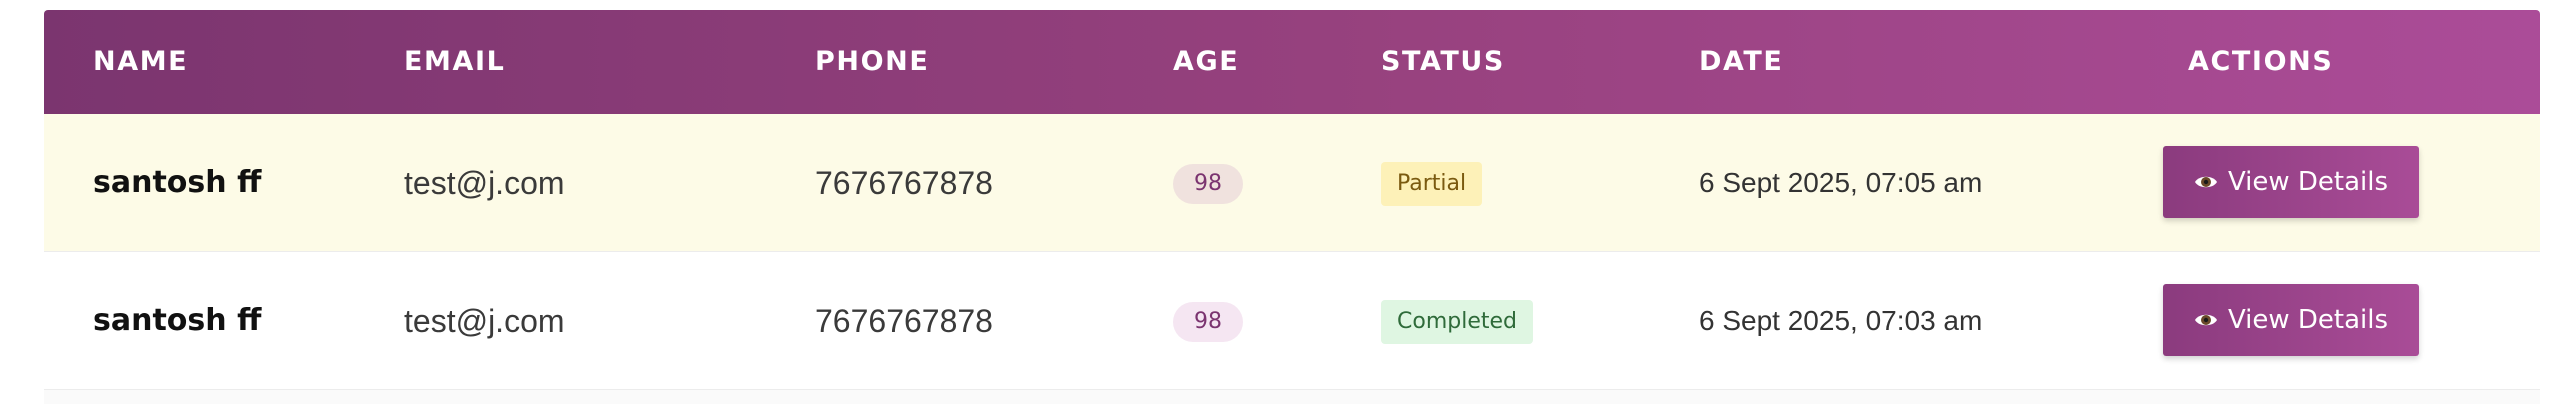 The height and width of the screenshot is (404, 2562). Describe the element at coordinates (1457, 322) in the screenshot. I see `status-badge: Completed` at that location.